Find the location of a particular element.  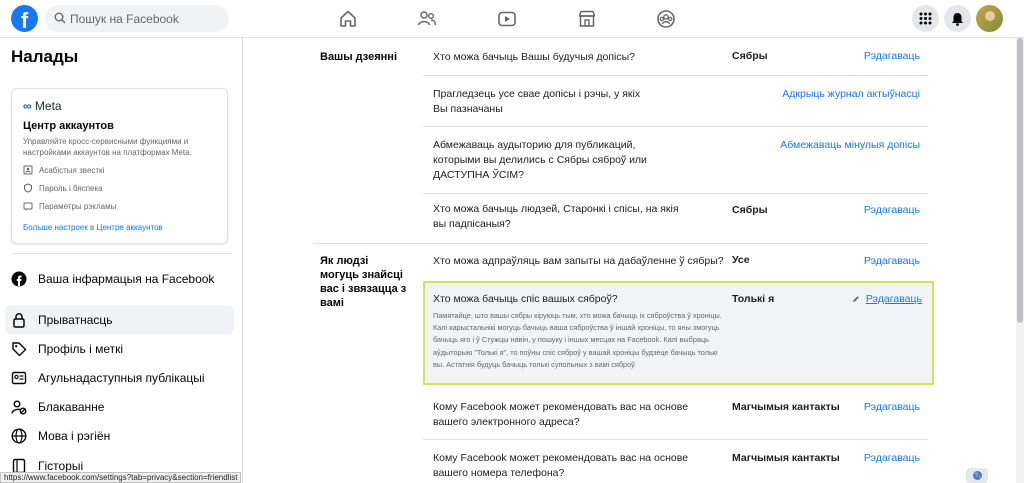

setting-question: Хто можа бачыць спіс вашых сяброў? is located at coordinates (525, 299).